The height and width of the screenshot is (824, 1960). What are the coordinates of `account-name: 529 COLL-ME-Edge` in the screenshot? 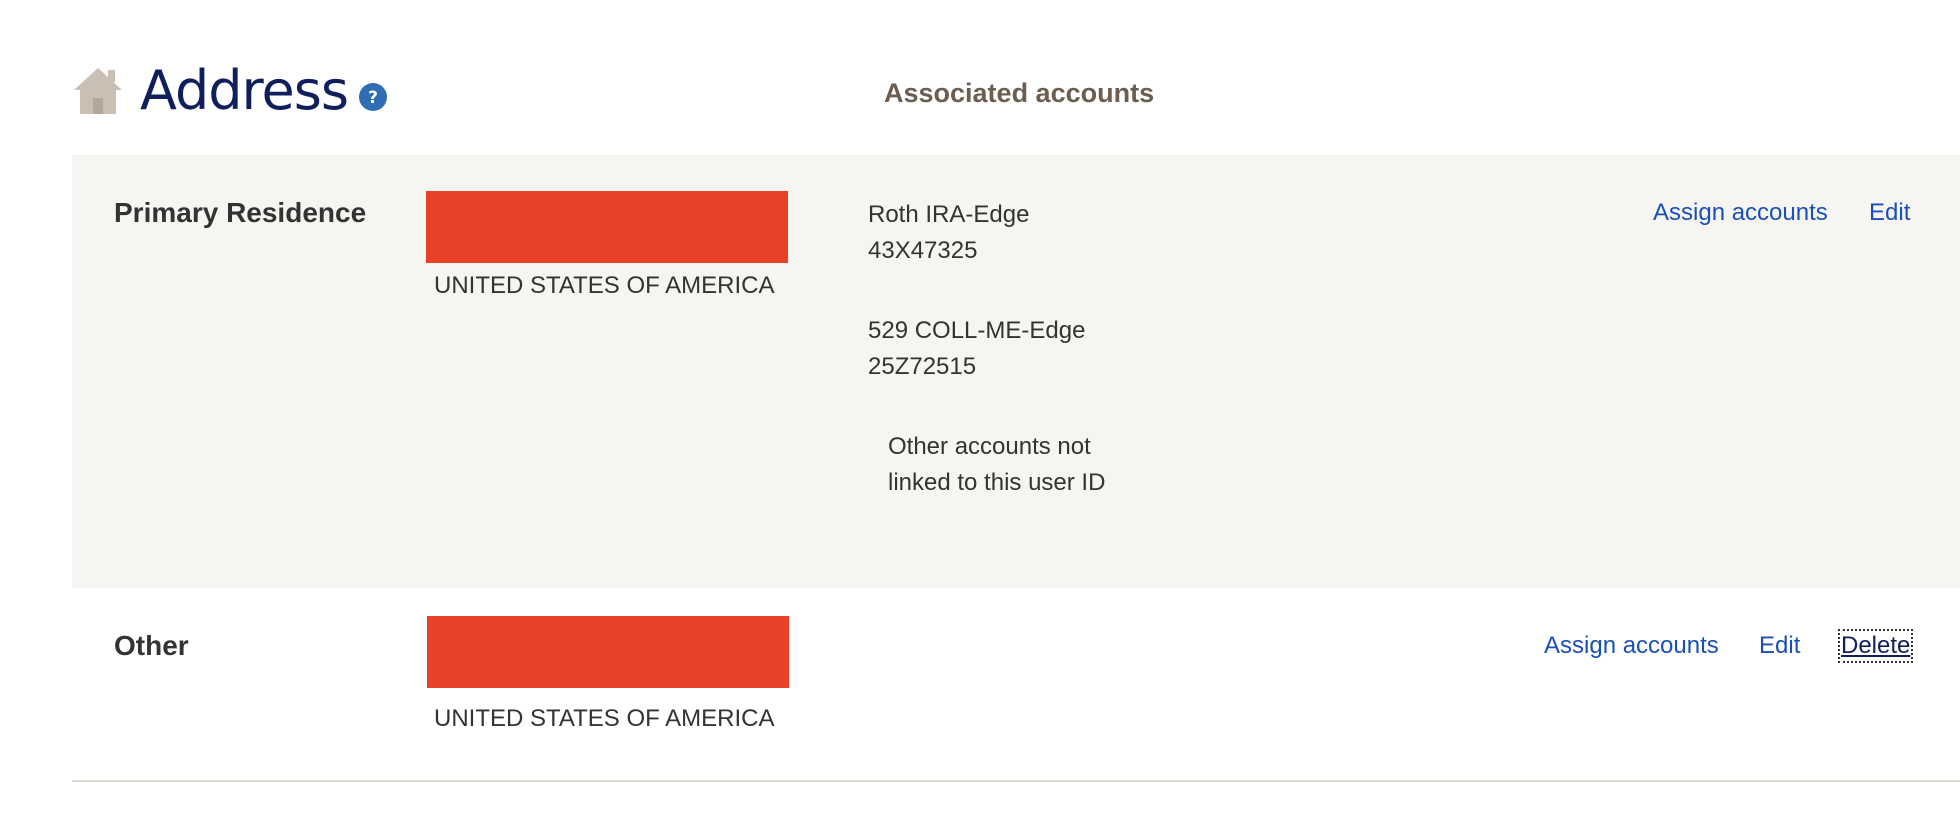 It's located at (977, 330).